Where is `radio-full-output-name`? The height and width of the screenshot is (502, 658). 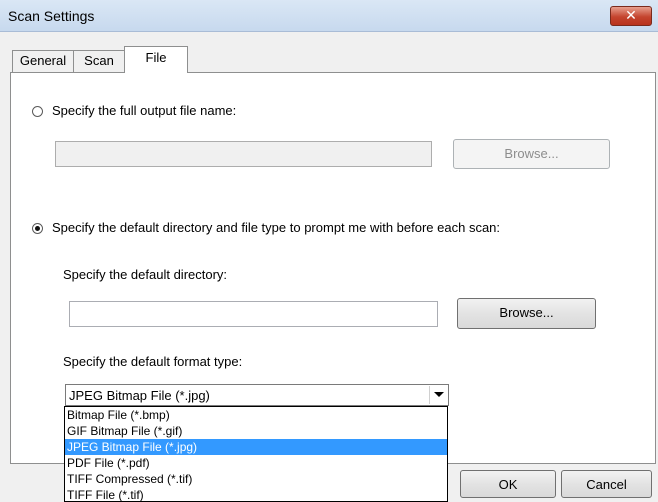
radio-full-output-name is located at coordinates (37, 111).